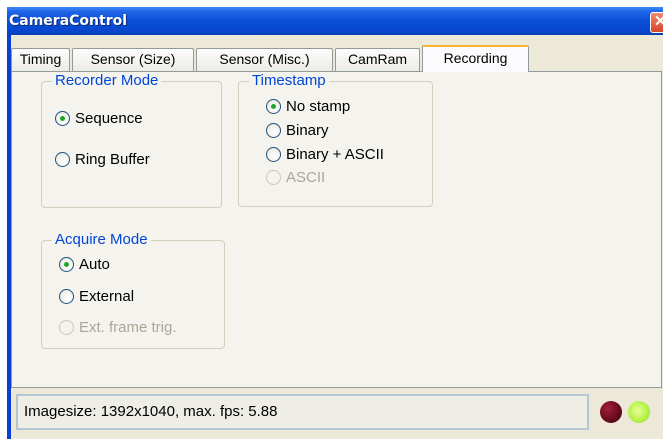 Image resolution: width=663 pixels, height=439 pixels. What do you see at coordinates (133, 59) in the screenshot?
I see `tab-sensor-size: Sensor (Size)` at bounding box center [133, 59].